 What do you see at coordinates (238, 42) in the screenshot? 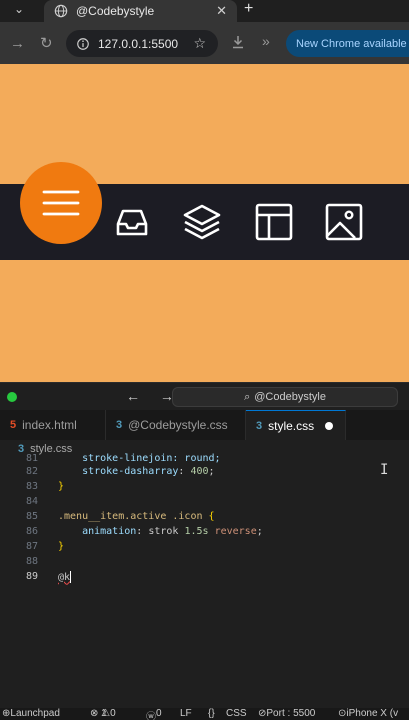
I see `download-icon` at bounding box center [238, 42].